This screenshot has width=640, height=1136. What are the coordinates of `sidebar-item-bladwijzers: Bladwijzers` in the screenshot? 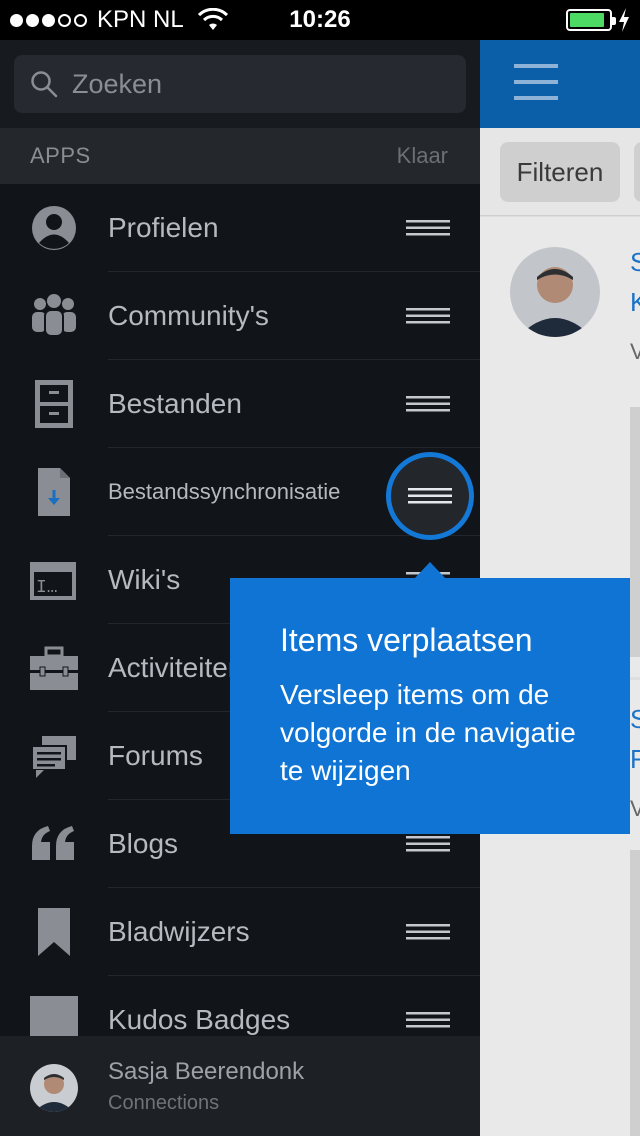 It's located at (240, 932).